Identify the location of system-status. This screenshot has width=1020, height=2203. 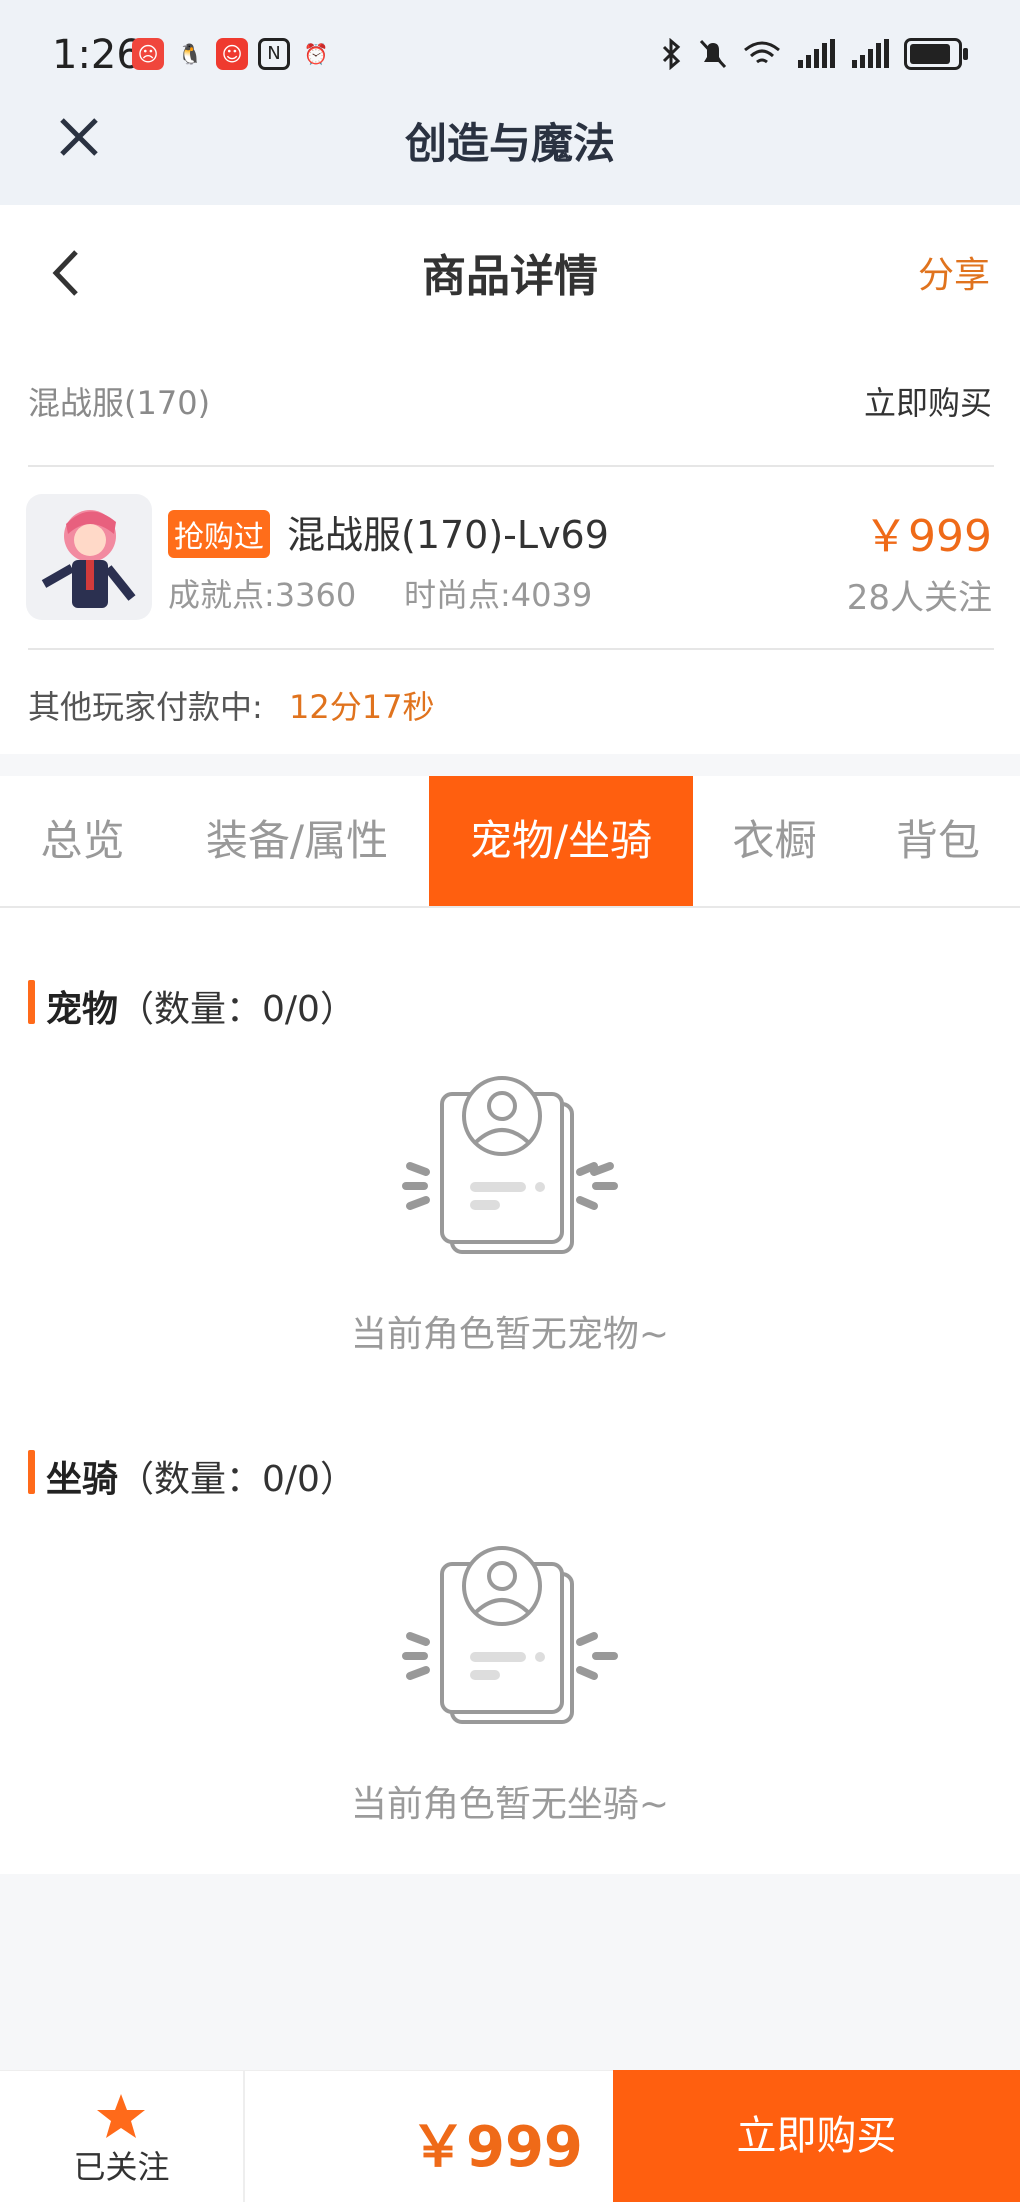
(813, 54).